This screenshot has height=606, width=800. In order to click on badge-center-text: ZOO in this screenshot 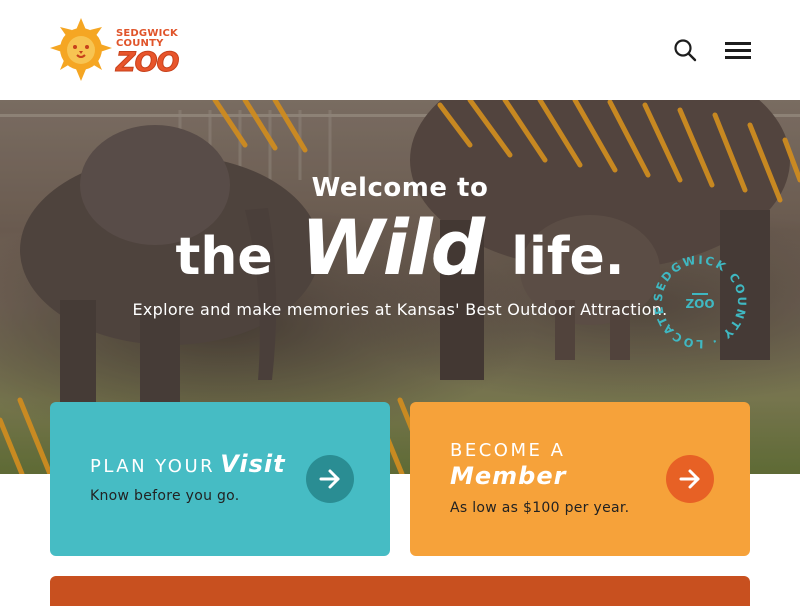, I will do `click(699, 304)`.